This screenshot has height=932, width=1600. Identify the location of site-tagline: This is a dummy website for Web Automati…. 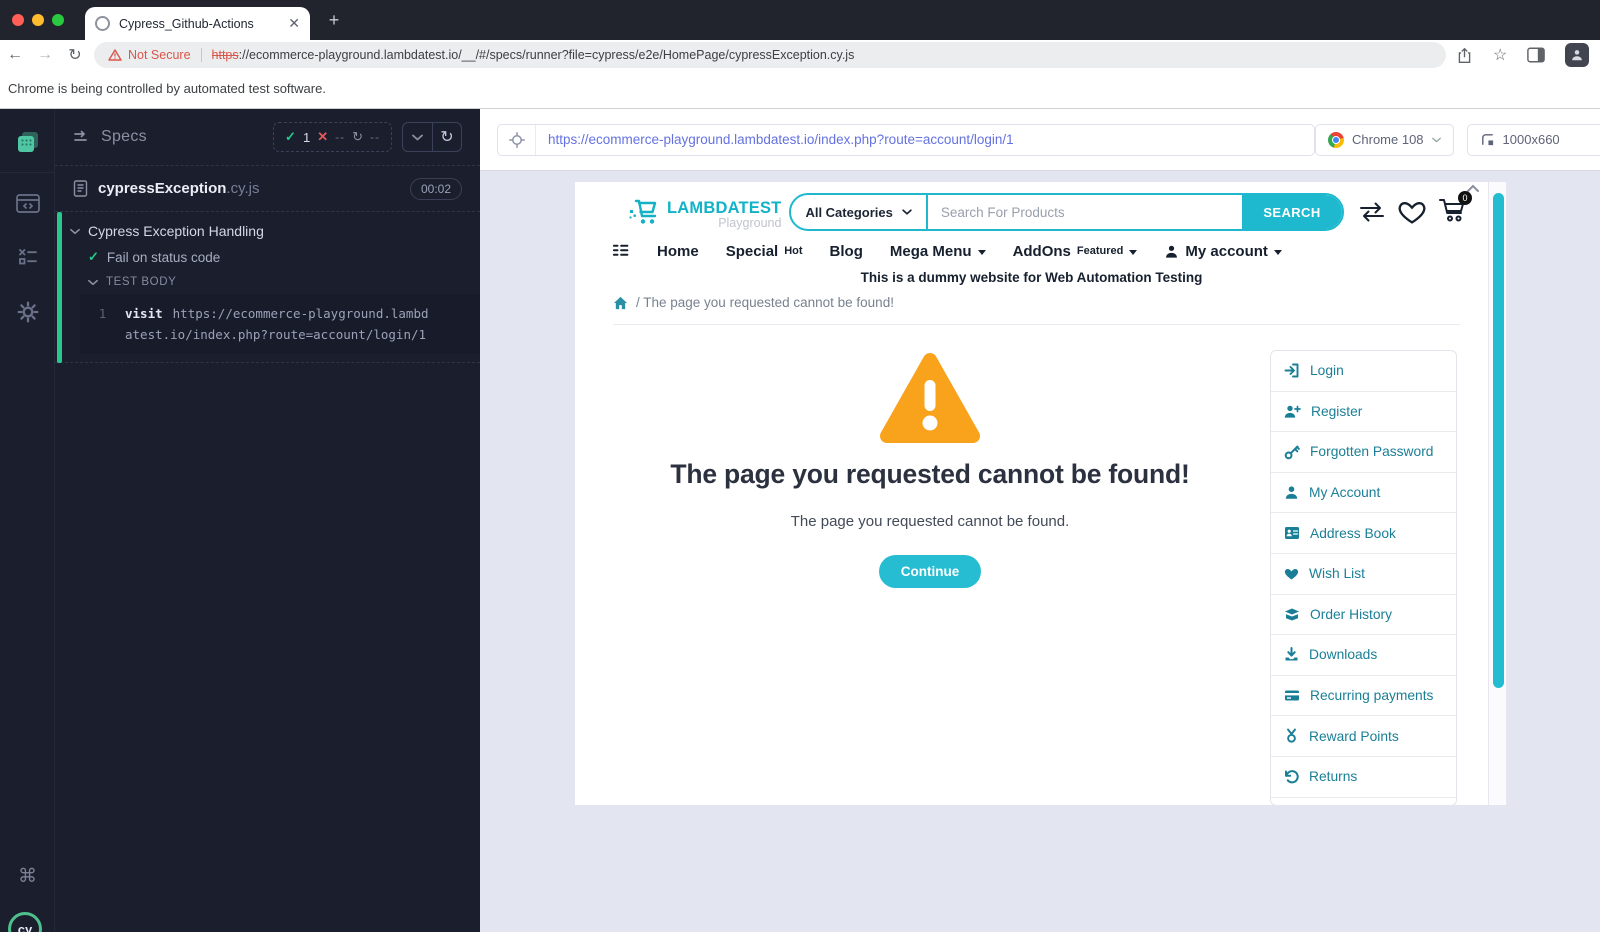
(1031, 277).